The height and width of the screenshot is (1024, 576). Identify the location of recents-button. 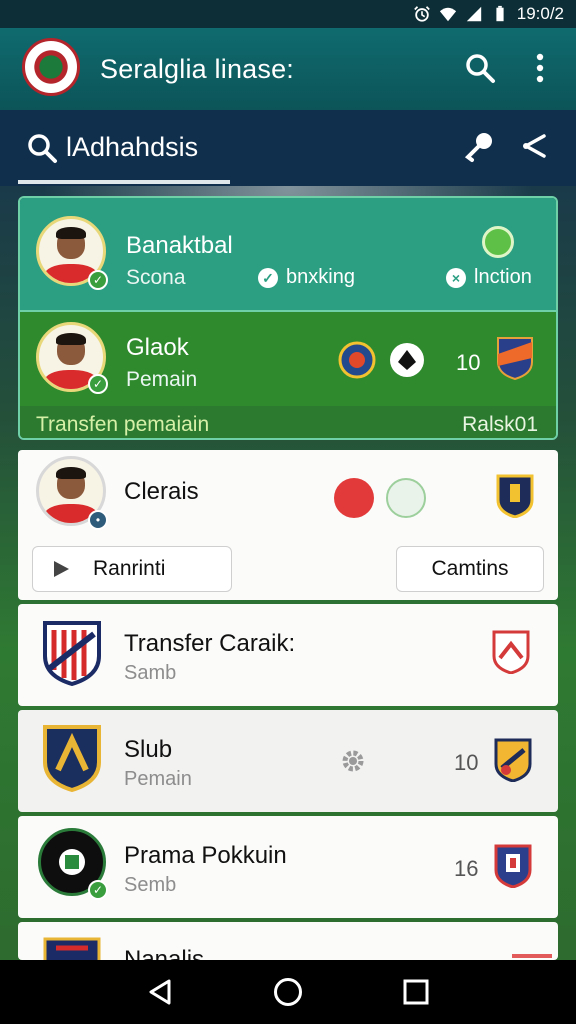
(416, 992).